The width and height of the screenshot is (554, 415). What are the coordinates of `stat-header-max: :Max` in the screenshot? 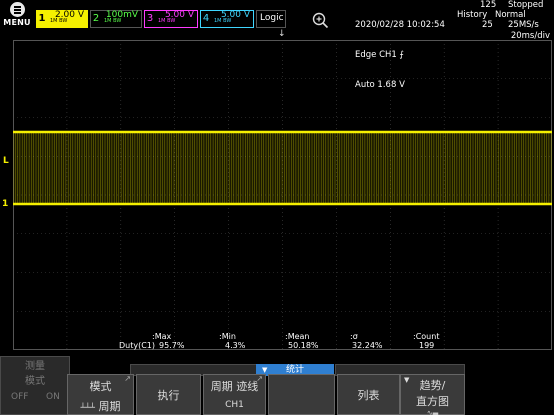 It's located at (162, 336).